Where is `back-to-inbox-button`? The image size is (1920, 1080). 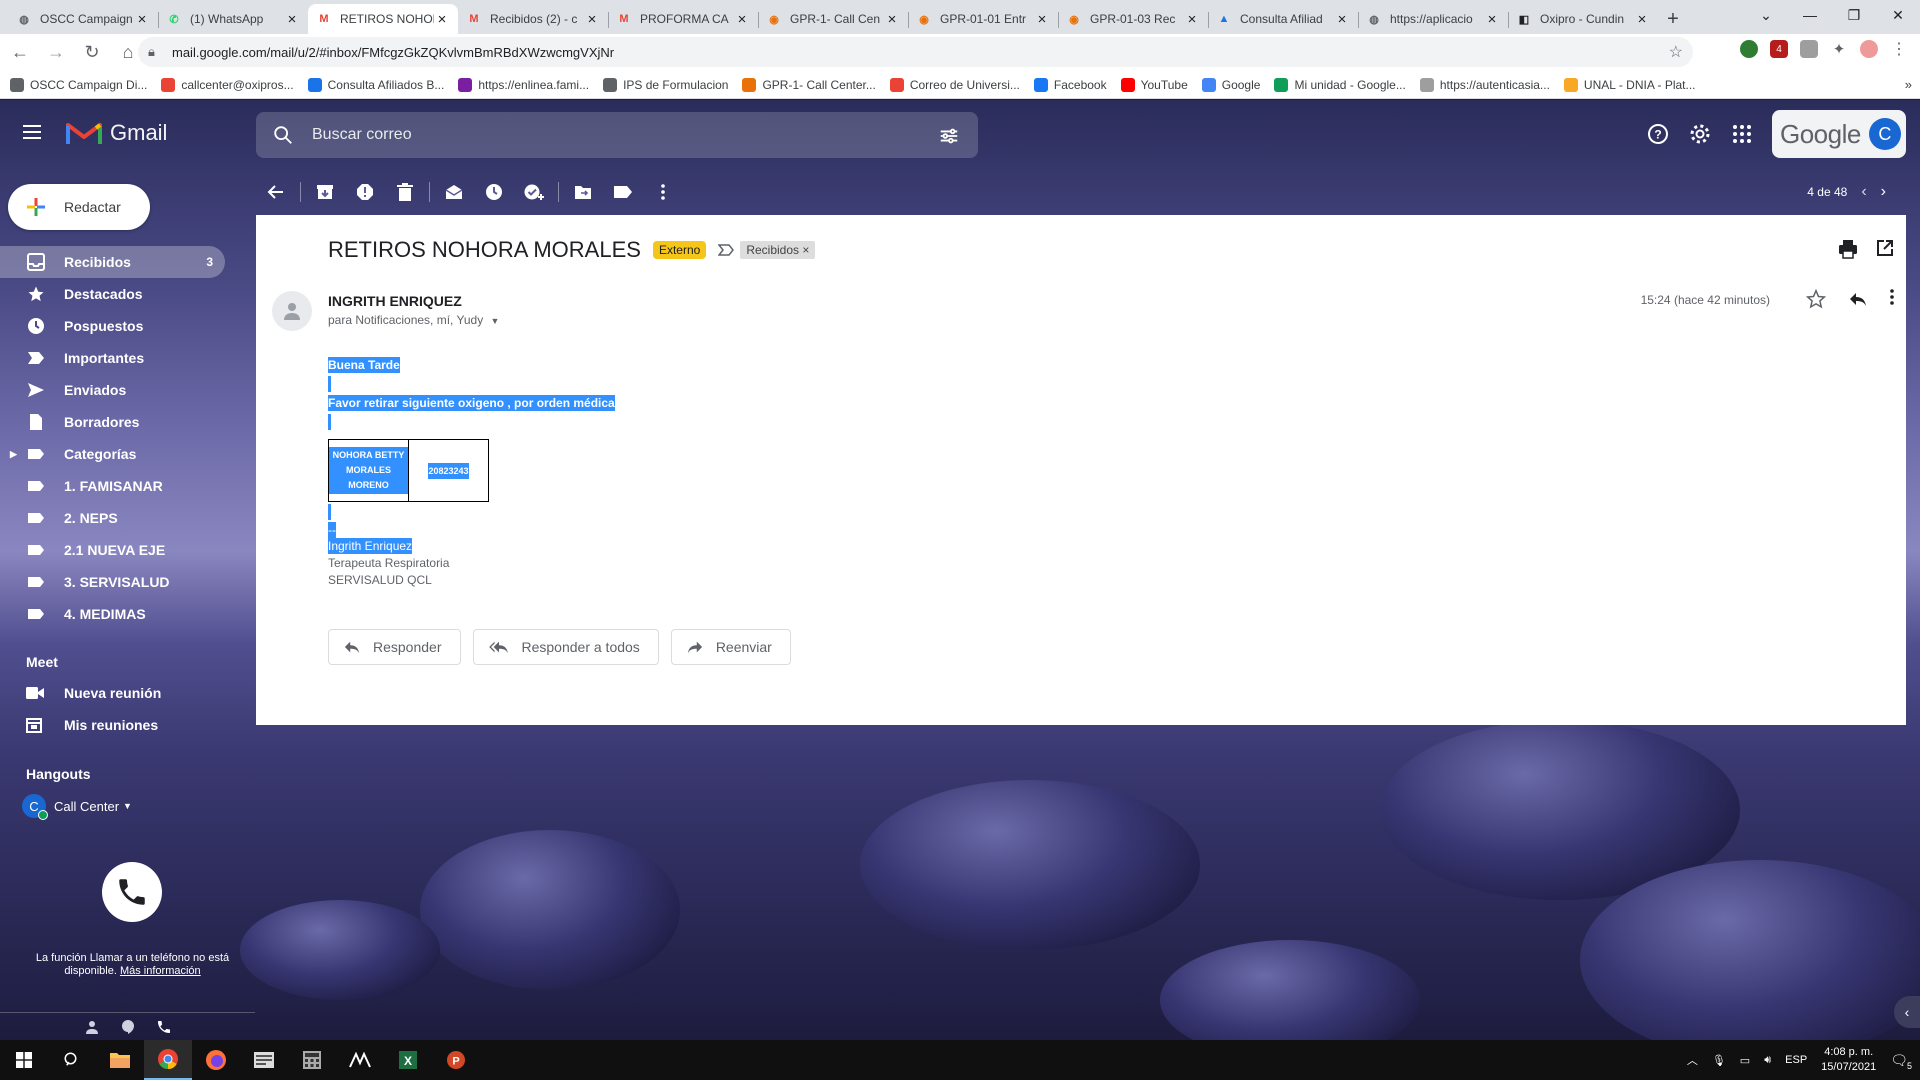 back-to-inbox-button is located at coordinates (276, 192).